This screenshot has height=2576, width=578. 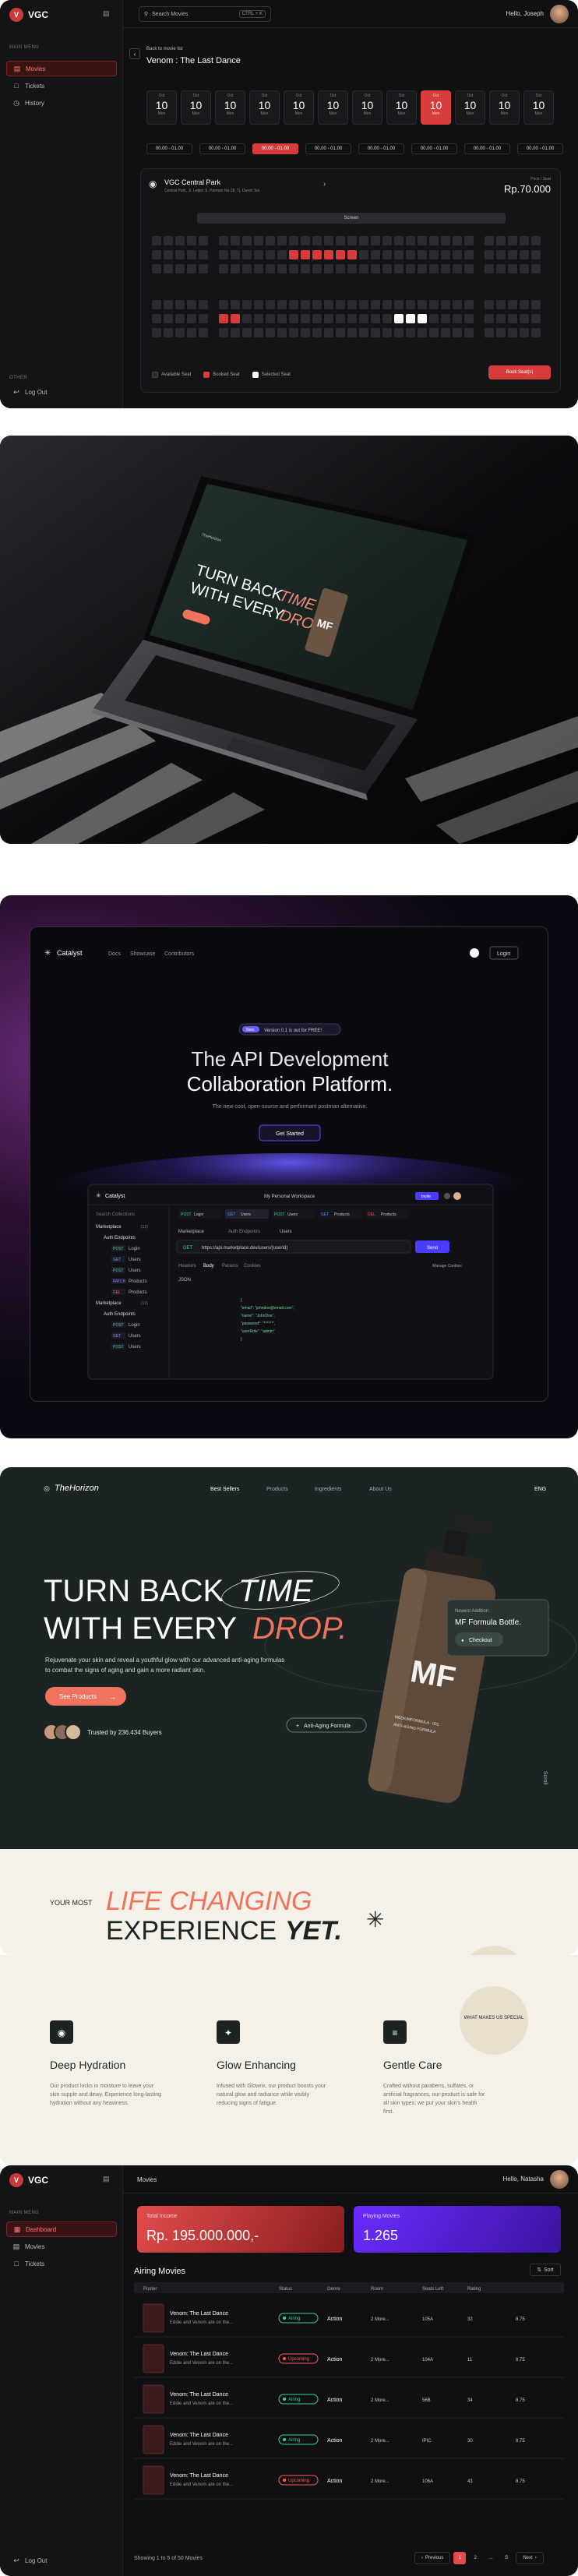 What do you see at coordinates (187, 1266) in the screenshot?
I see `tab-headers: Headers` at bounding box center [187, 1266].